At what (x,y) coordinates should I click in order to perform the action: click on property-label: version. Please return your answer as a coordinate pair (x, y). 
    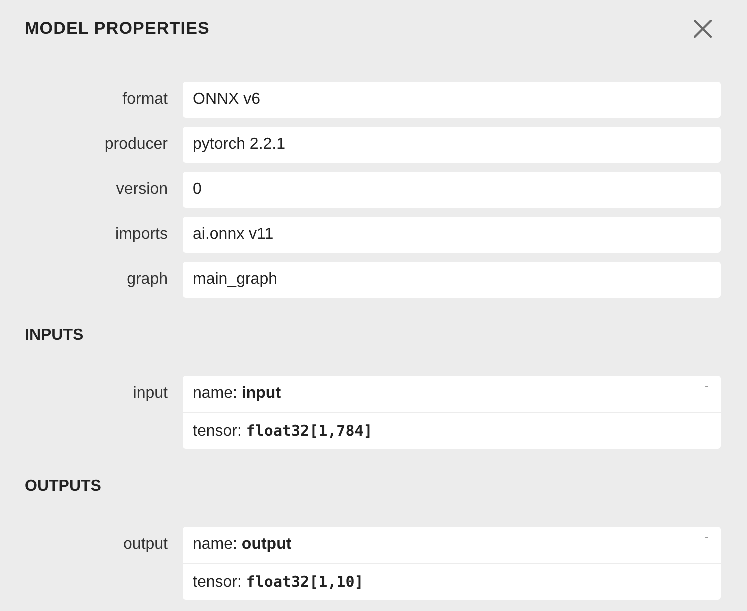
    Looking at the image, I should click on (142, 190).